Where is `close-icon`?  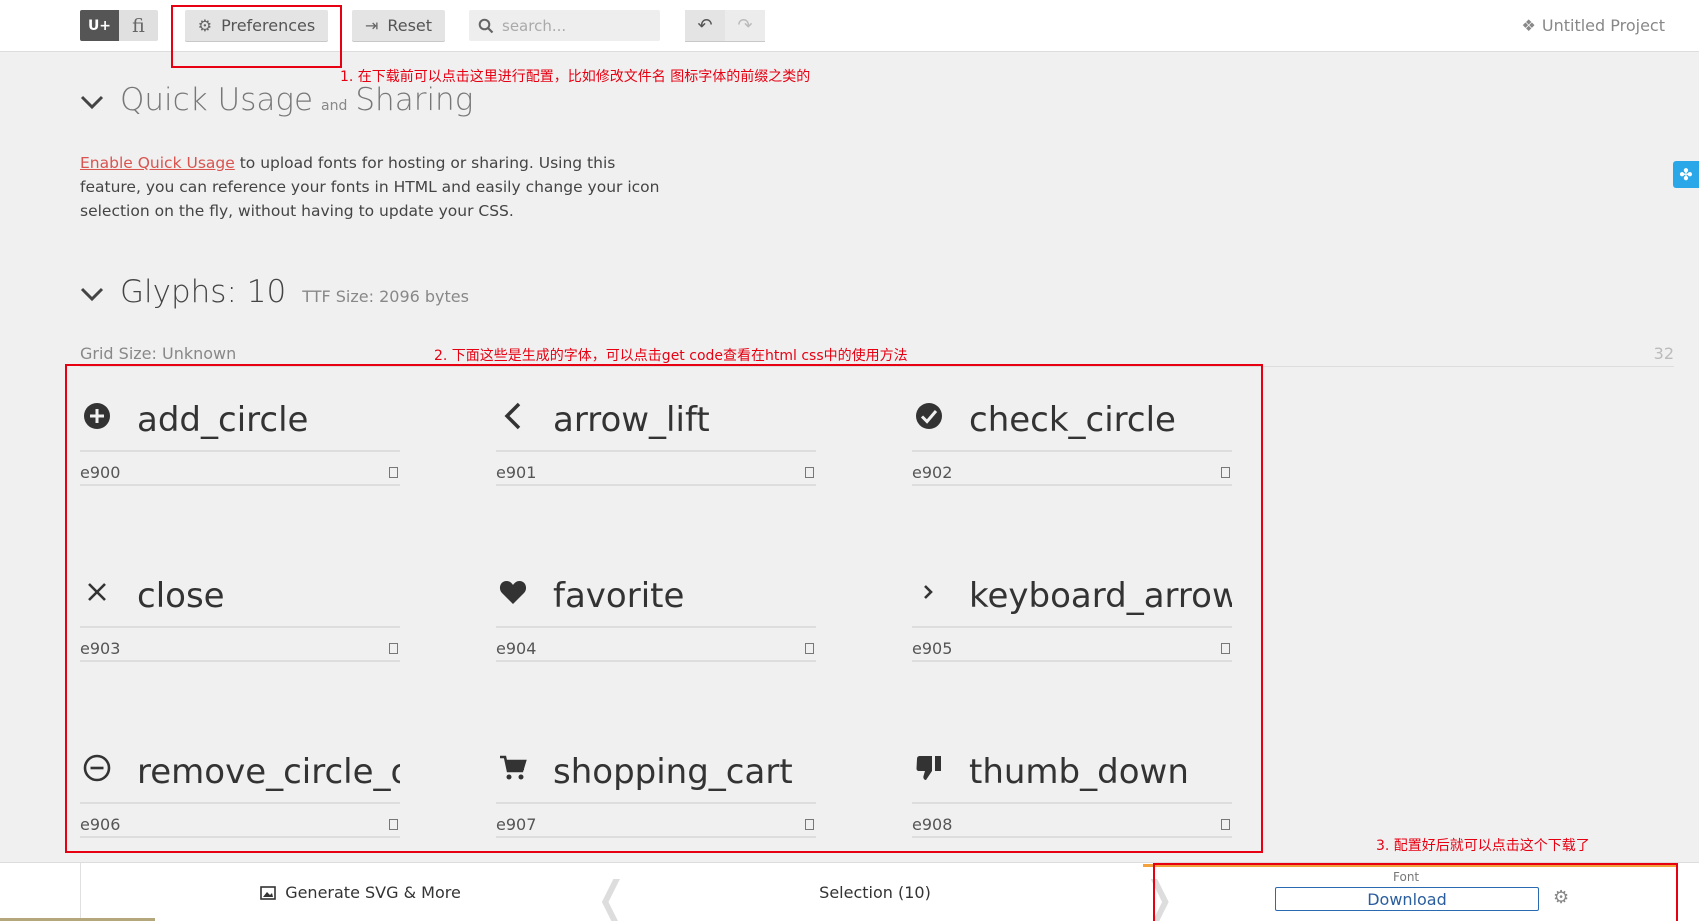 close-icon is located at coordinates (108, 596).